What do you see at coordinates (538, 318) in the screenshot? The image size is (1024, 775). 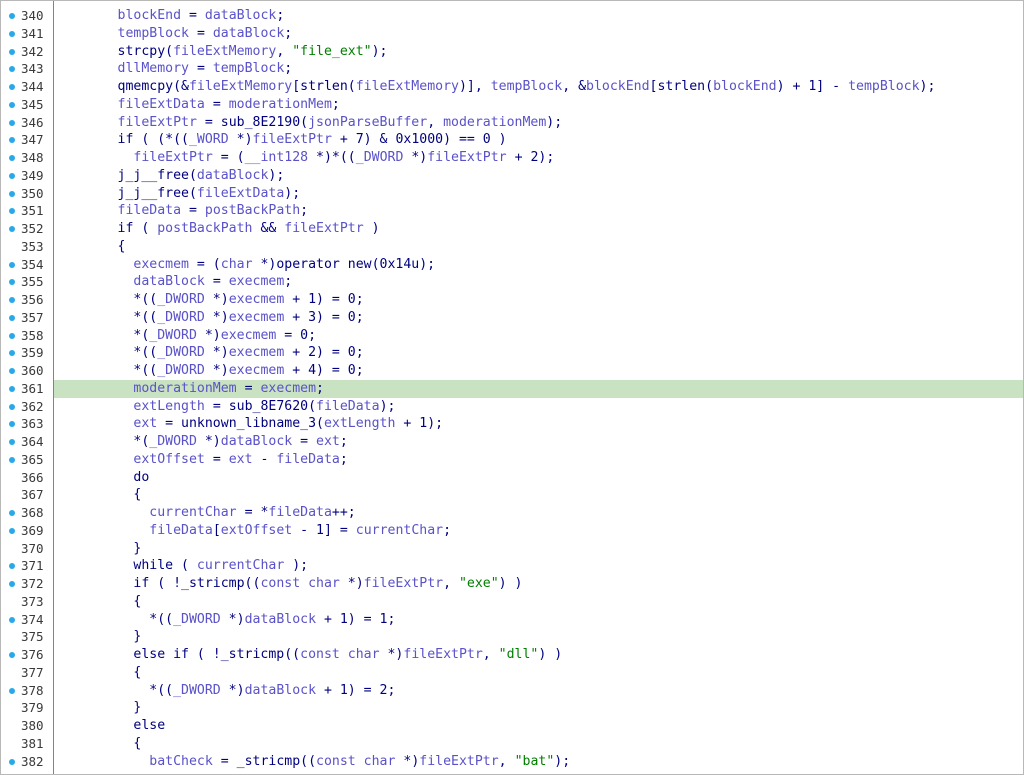 I see `code-line-357: *((_DWORD *)execmem + 3) = 0;` at bounding box center [538, 318].